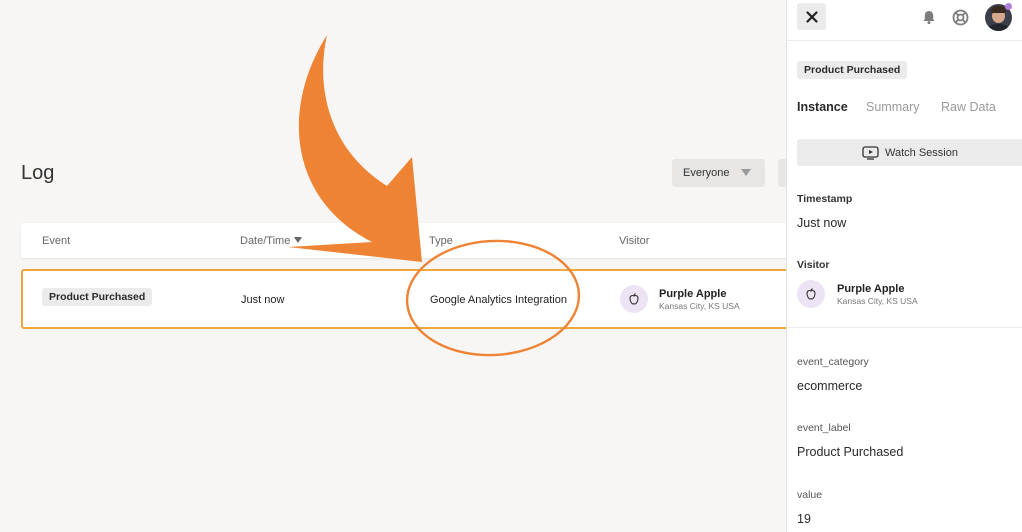  I want to click on tab-summary: Summary, so click(892, 107).